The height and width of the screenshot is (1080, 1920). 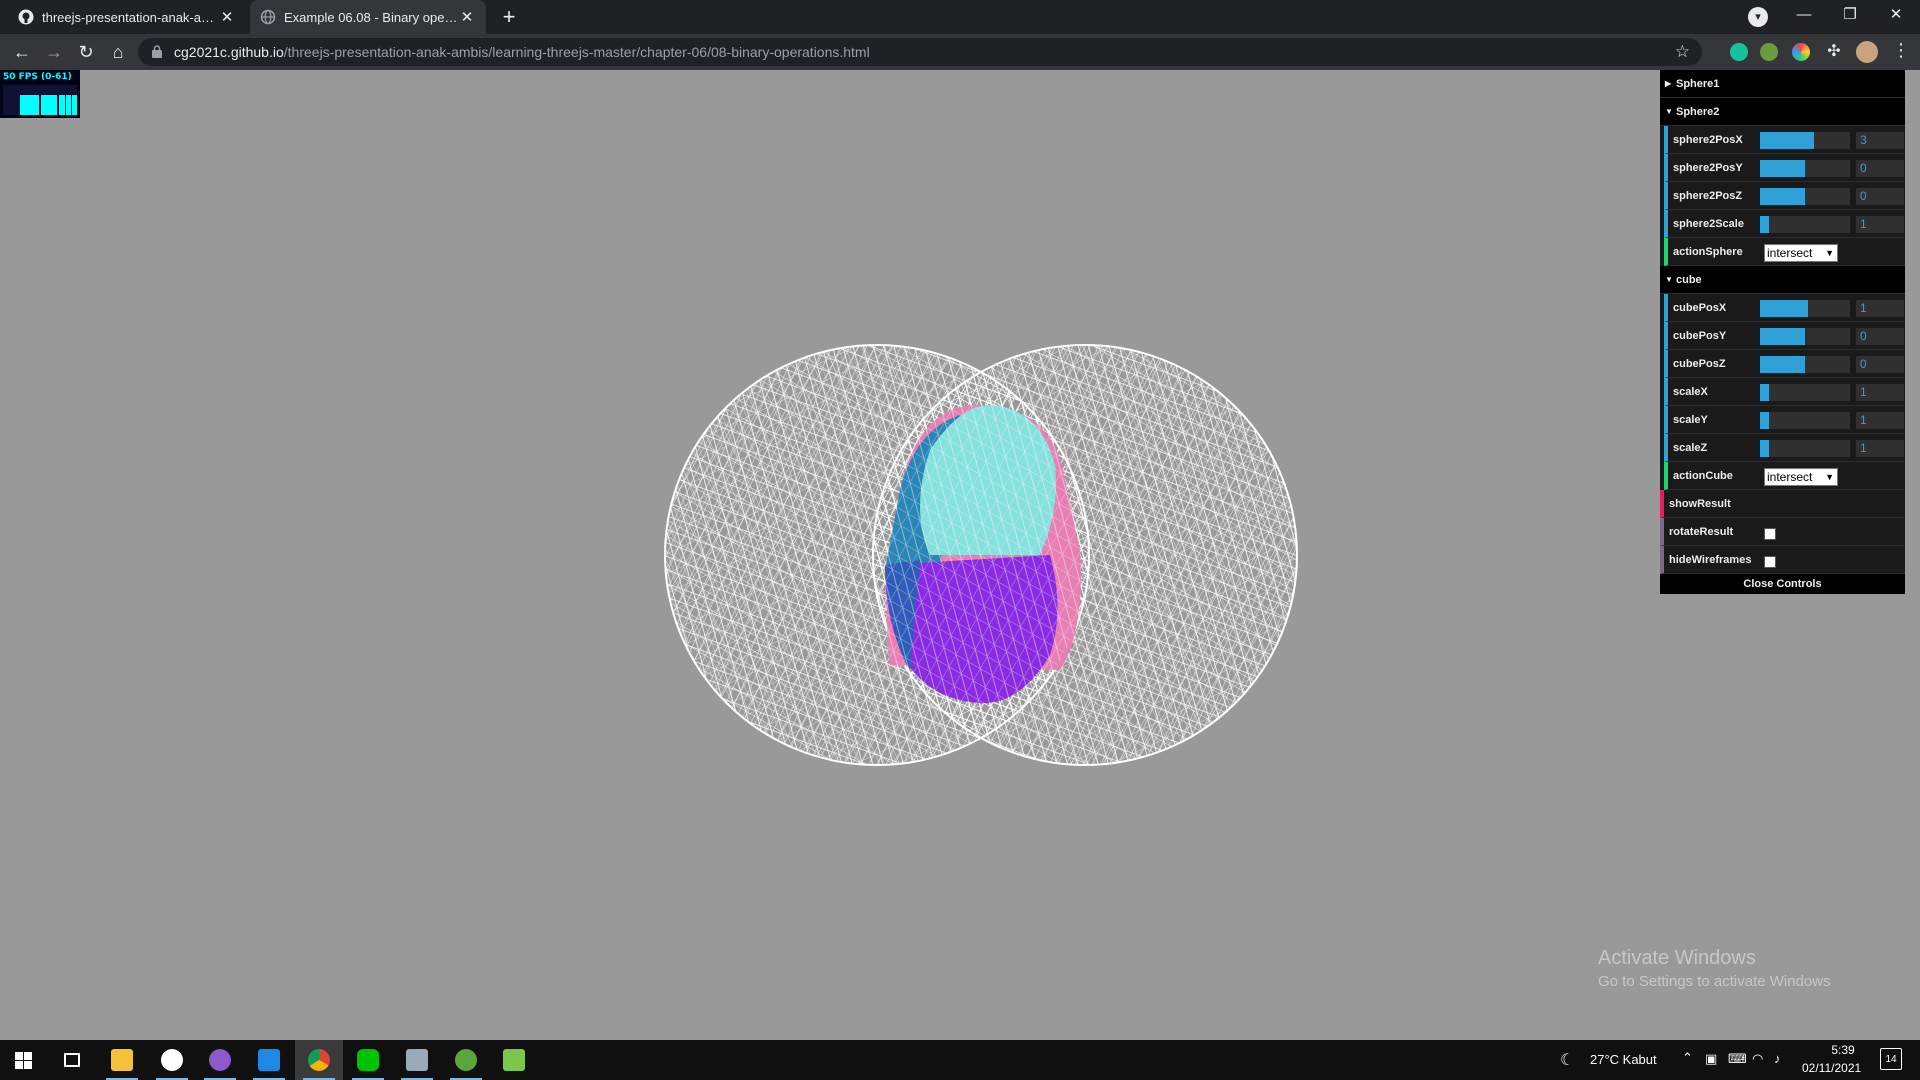 I want to click on language-icon: ⌨, so click(x=1737, y=1059).